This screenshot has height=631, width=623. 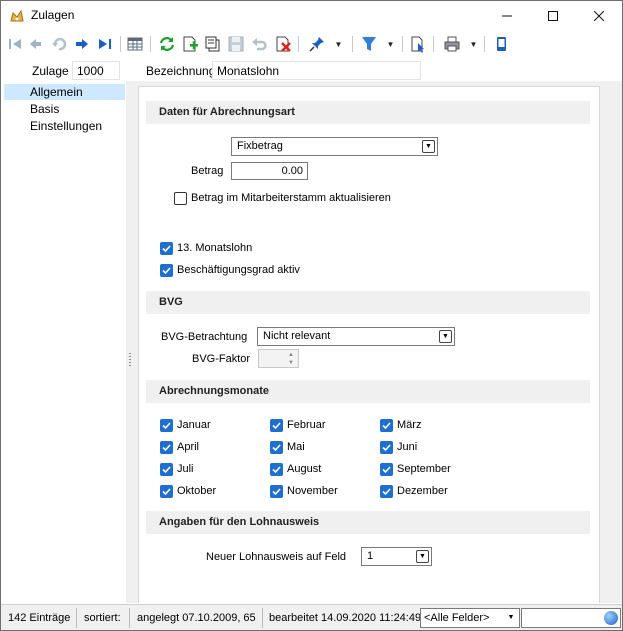 I want to click on month-label: Juli, so click(x=185, y=469).